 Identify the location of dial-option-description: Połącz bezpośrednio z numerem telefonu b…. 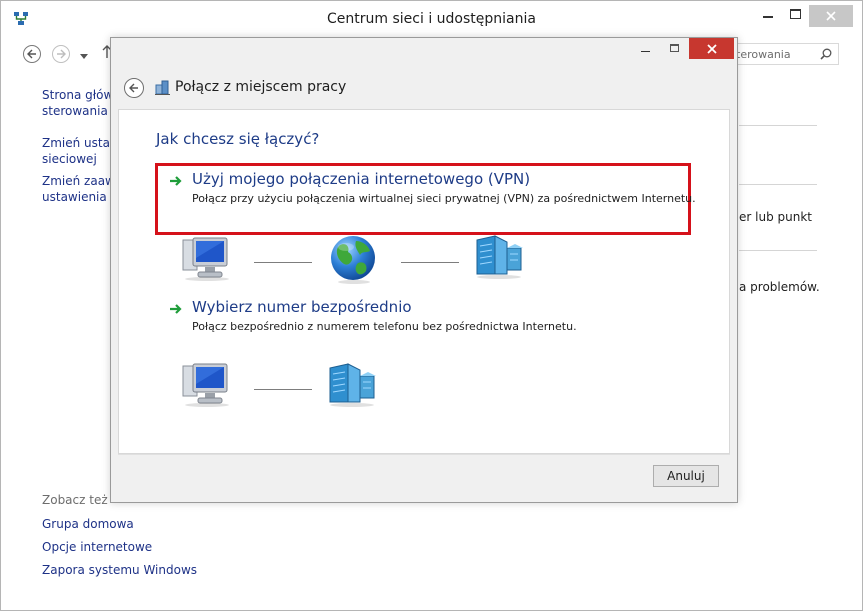
(384, 326).